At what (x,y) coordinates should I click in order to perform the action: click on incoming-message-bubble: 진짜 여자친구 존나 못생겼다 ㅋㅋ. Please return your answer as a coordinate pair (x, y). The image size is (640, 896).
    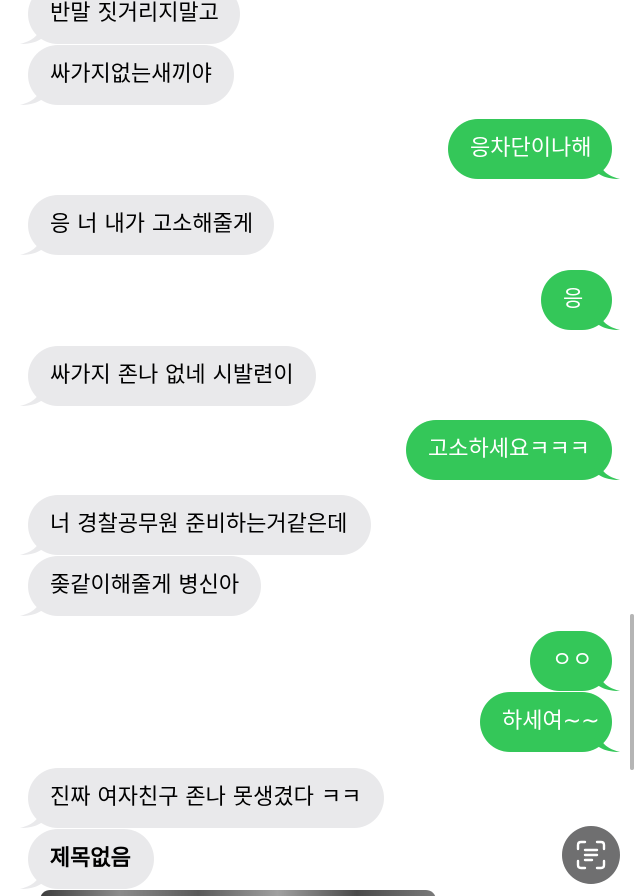
    Looking at the image, I should click on (202, 798).